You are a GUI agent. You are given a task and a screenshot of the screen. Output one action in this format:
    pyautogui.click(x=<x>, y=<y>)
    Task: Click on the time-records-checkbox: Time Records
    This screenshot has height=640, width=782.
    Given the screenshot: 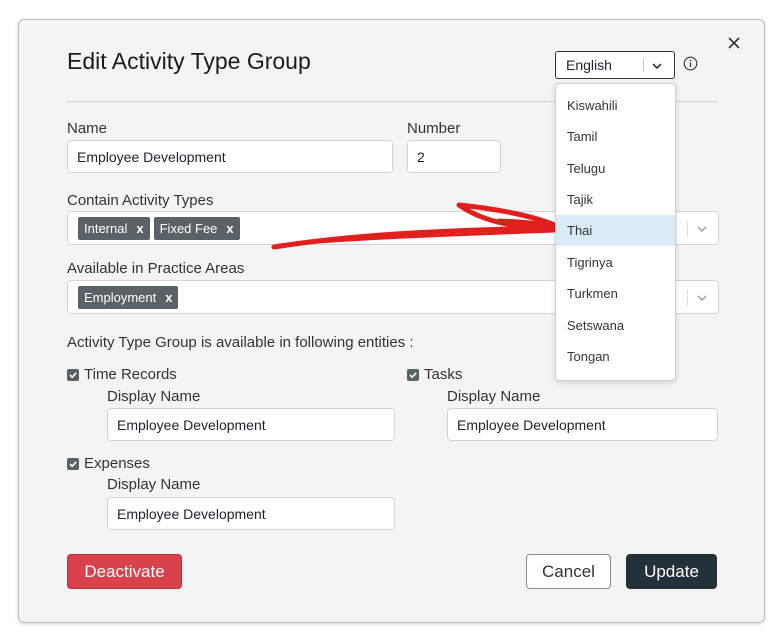 What is the action you would take?
    pyautogui.click(x=122, y=374)
    